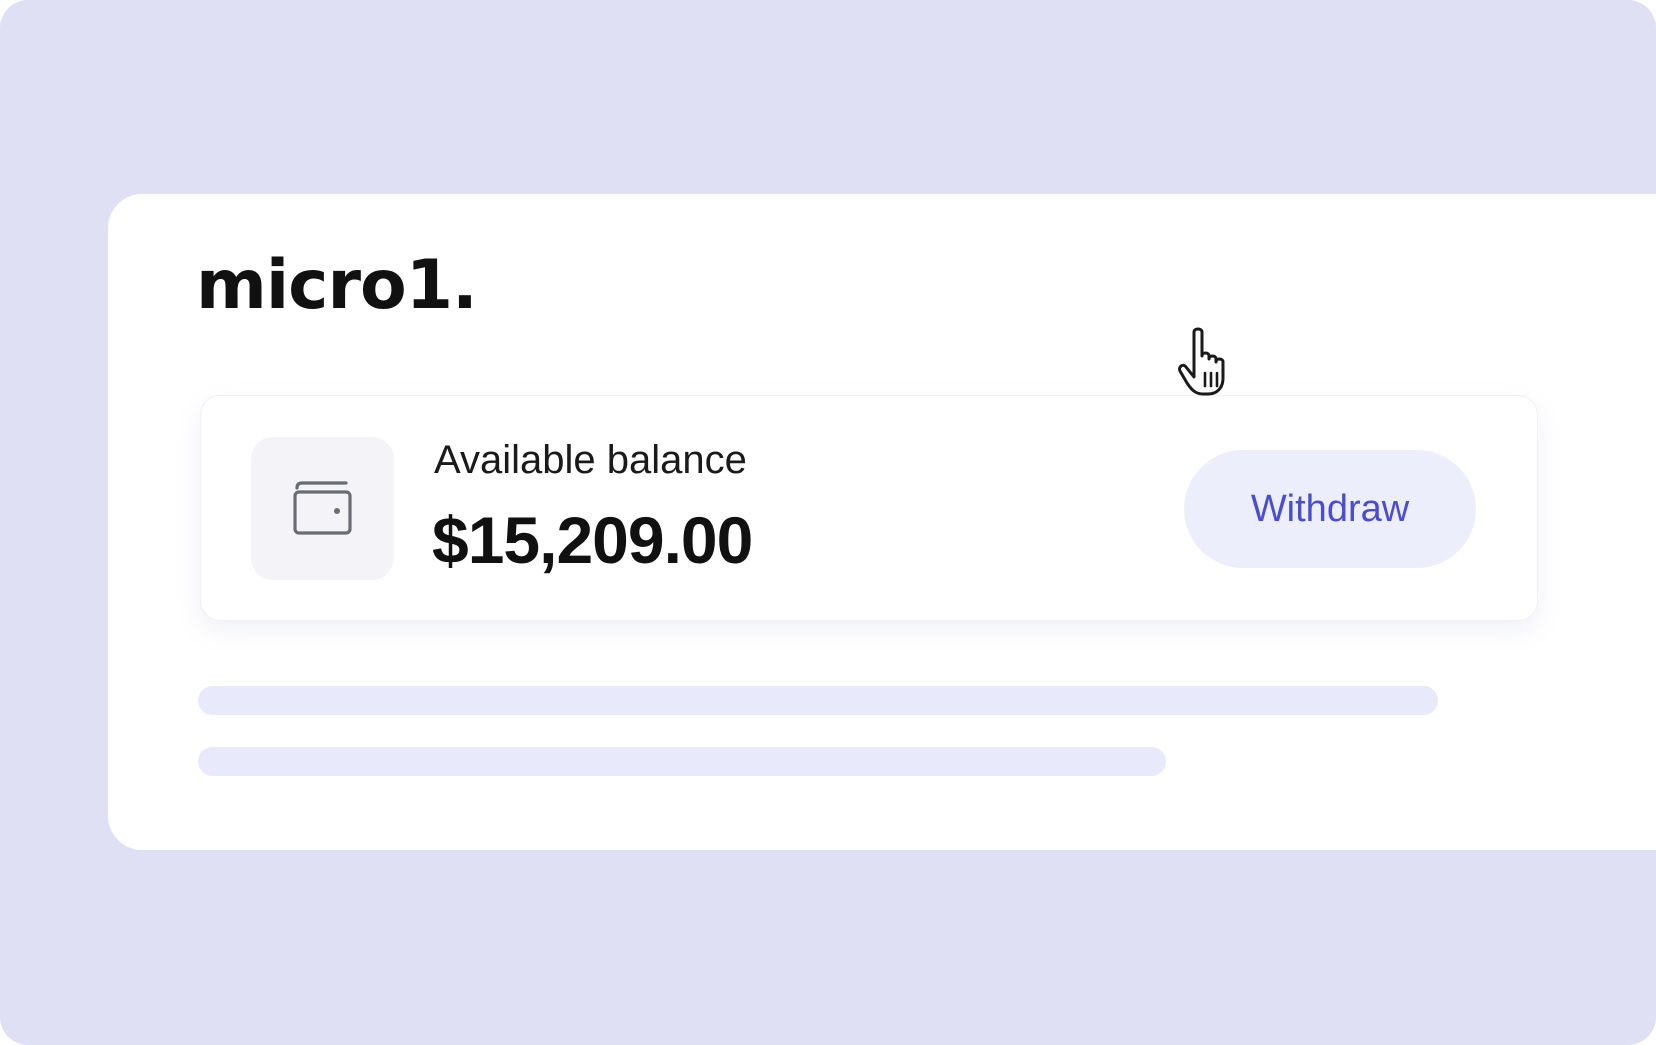 The width and height of the screenshot is (1656, 1045). What do you see at coordinates (1201, 361) in the screenshot?
I see `hand-pointer-icon` at bounding box center [1201, 361].